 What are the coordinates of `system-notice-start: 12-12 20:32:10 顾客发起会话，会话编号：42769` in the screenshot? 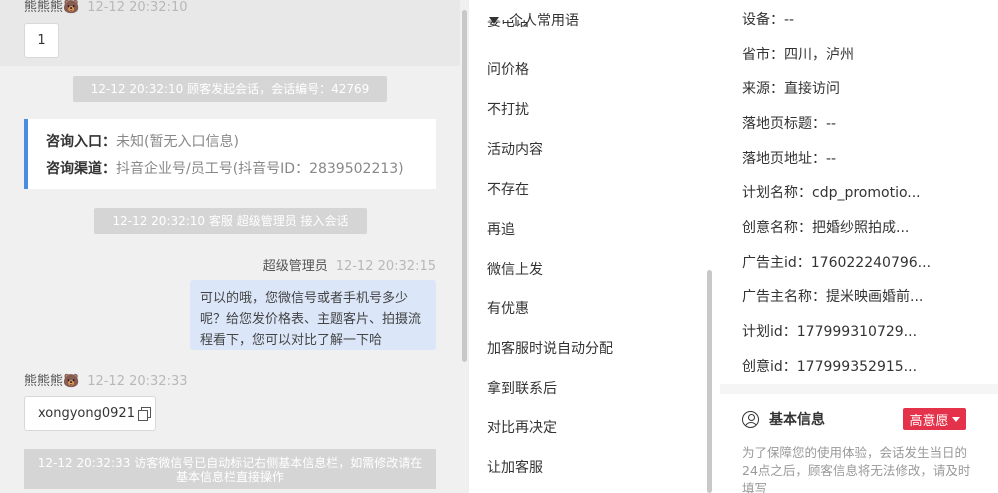 It's located at (230, 89).